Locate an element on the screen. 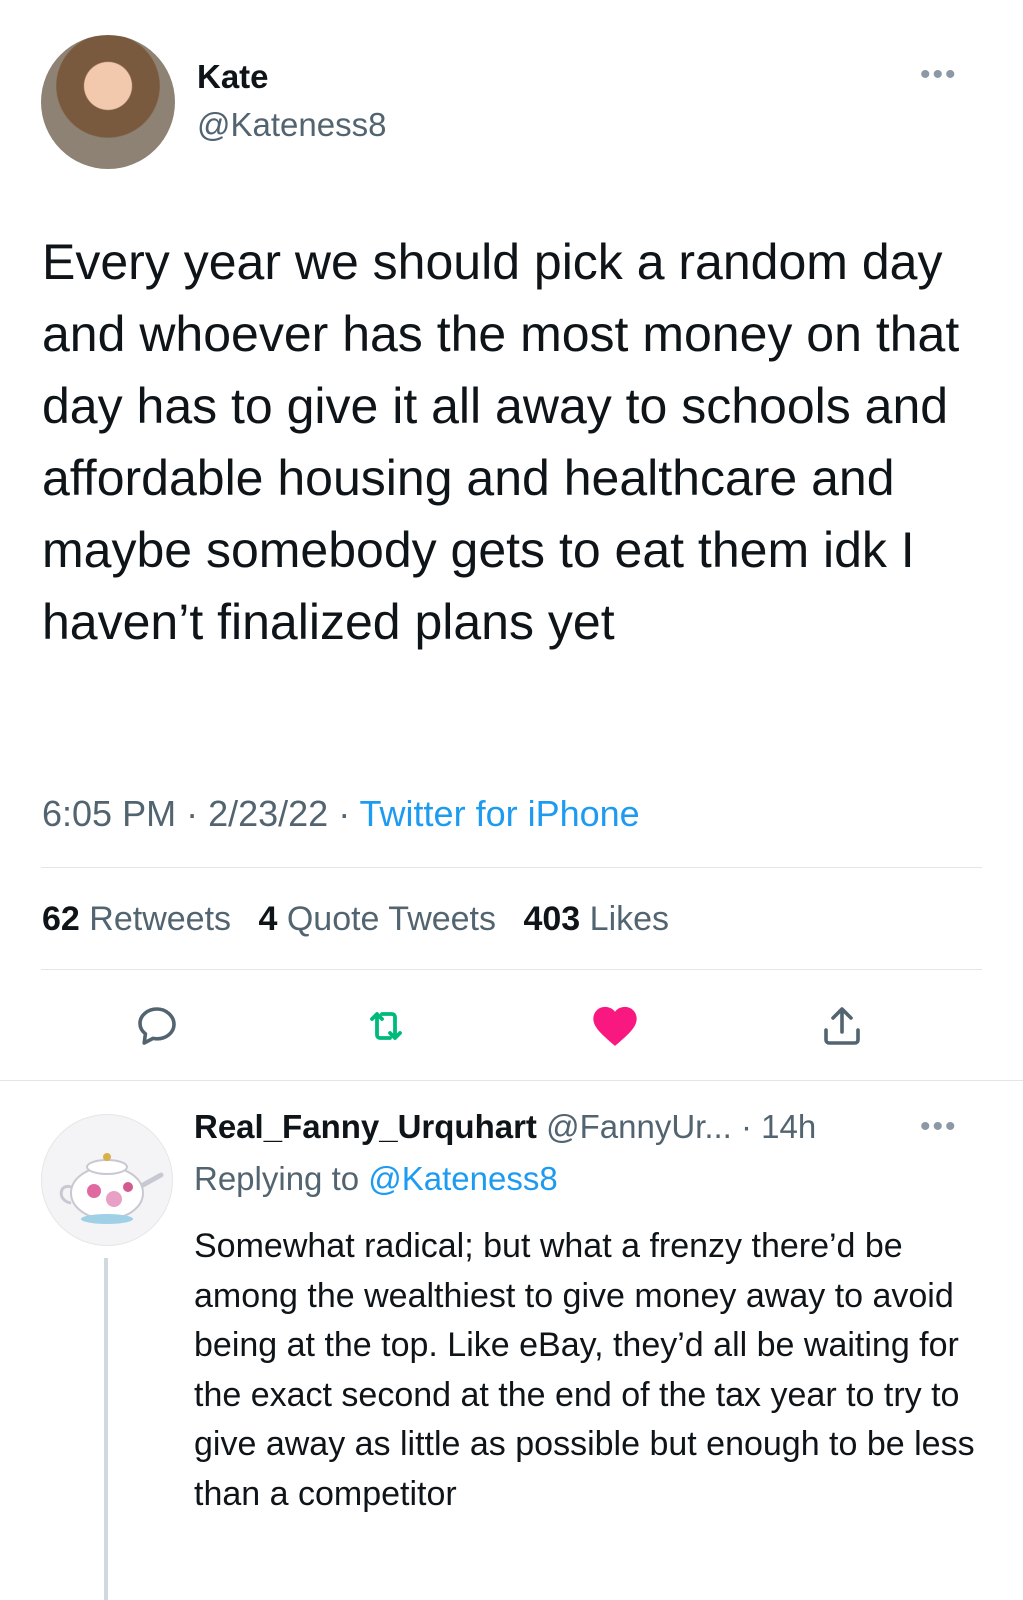 The image size is (1023, 1600). retweet-icon is located at coordinates (386, 1026).